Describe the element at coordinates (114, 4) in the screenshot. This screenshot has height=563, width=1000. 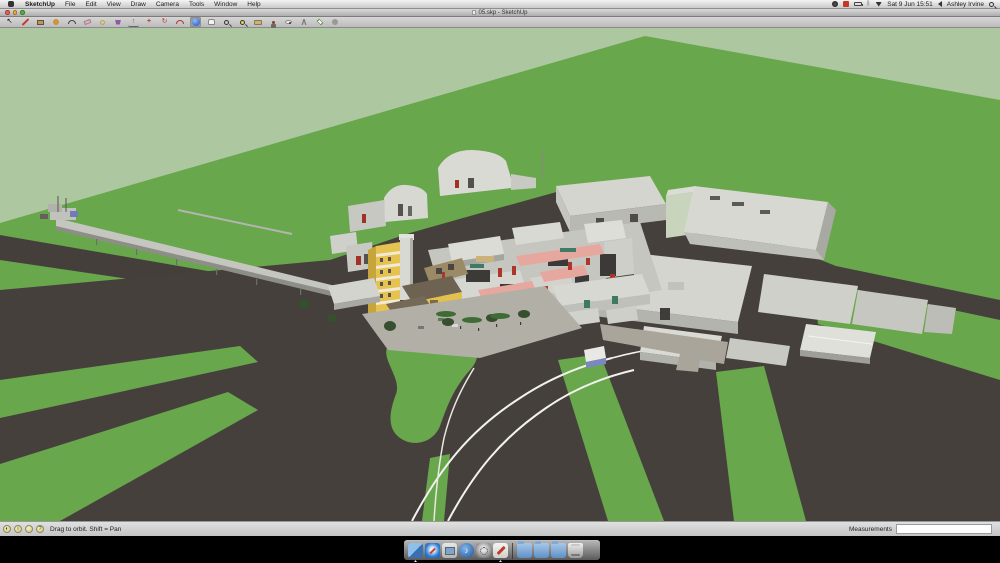
I see `menu-view: View` at that location.